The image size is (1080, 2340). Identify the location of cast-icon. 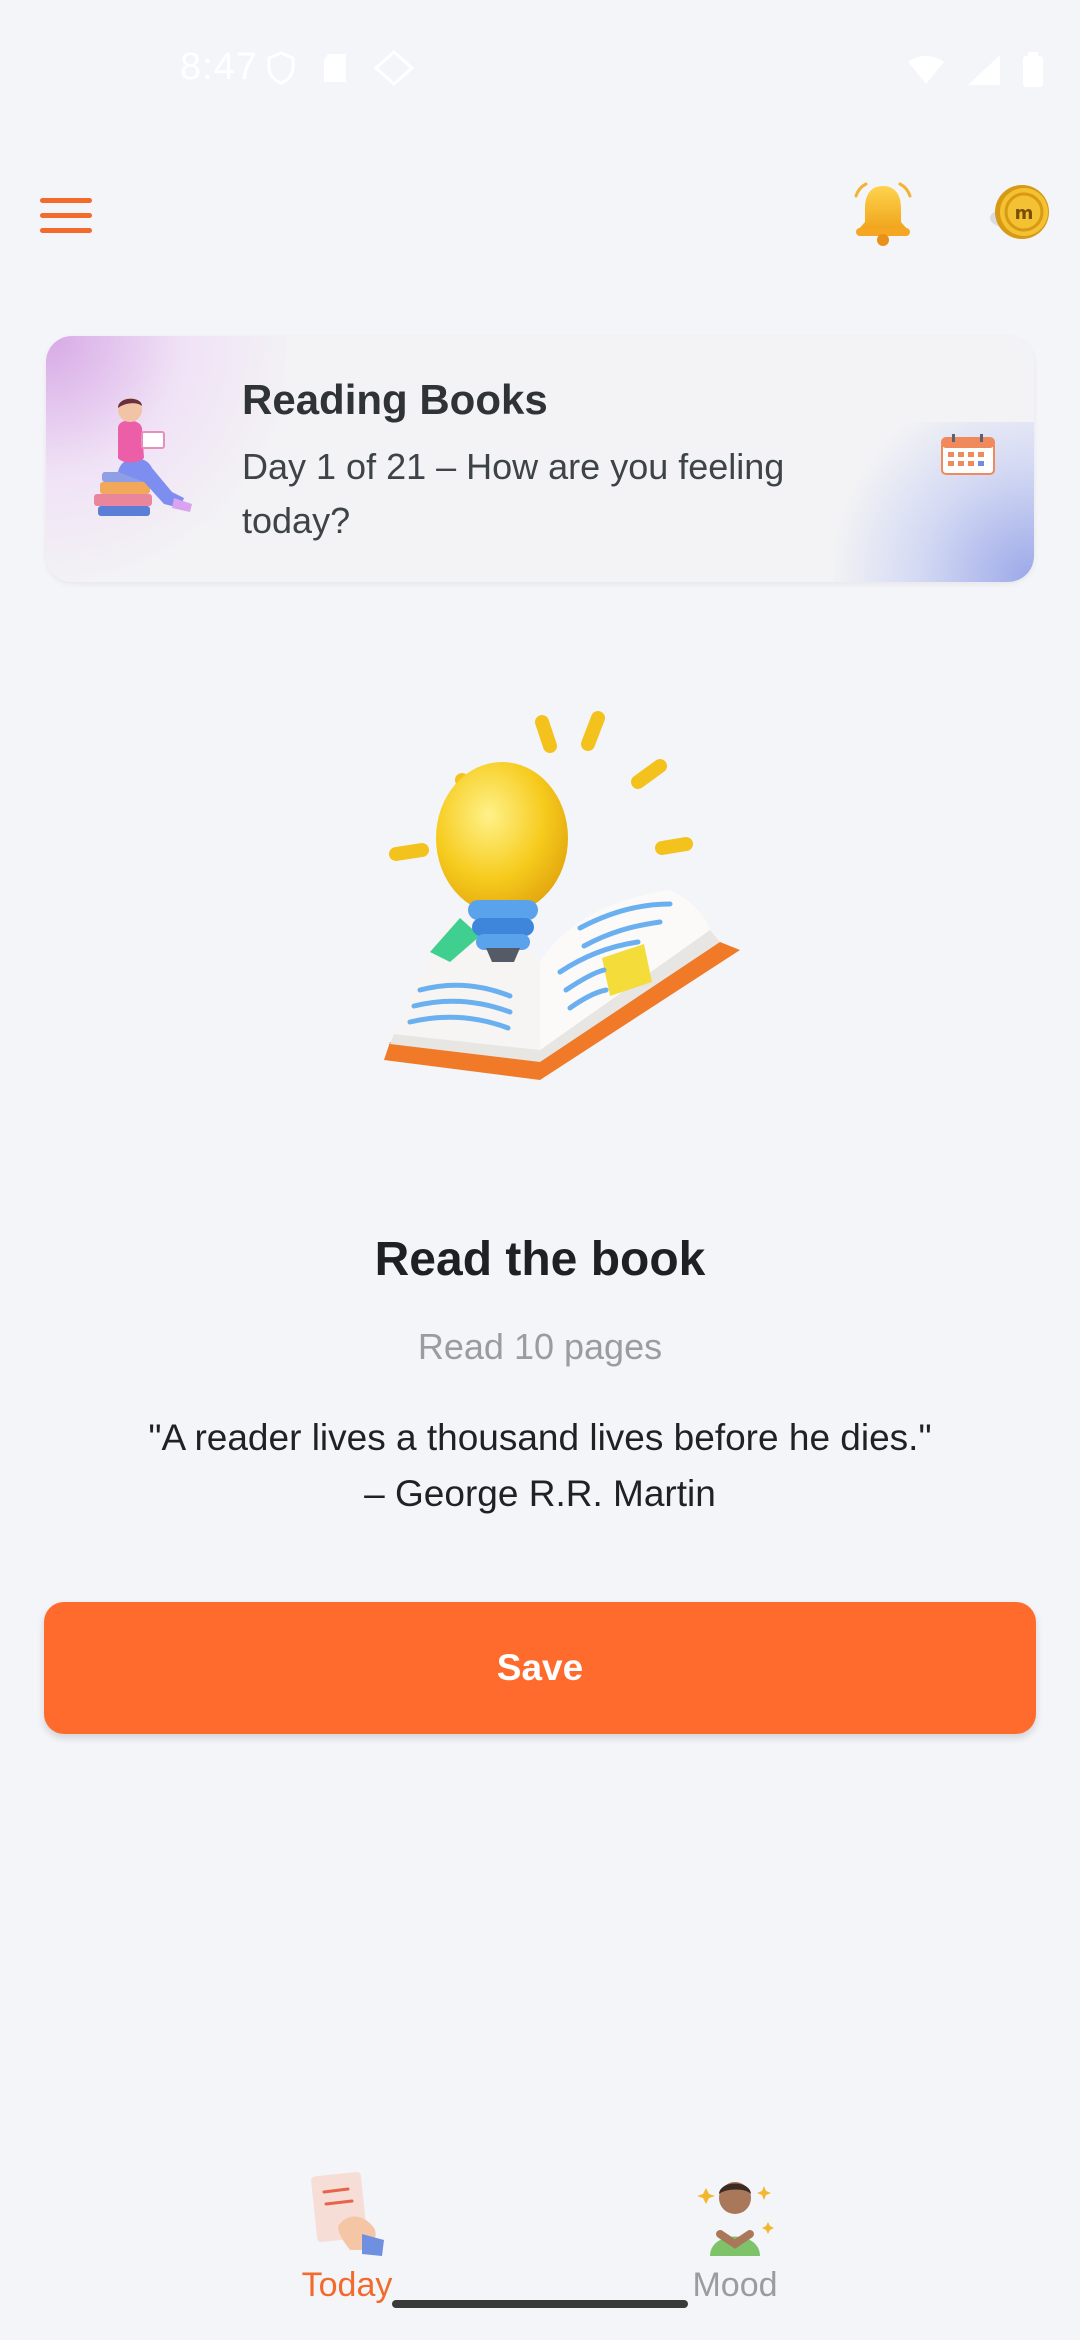
(394, 68).